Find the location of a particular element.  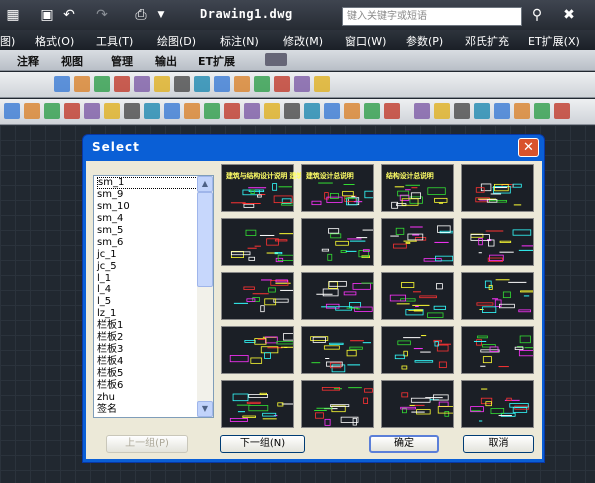

list-item: l_1 is located at coordinates (147, 279).